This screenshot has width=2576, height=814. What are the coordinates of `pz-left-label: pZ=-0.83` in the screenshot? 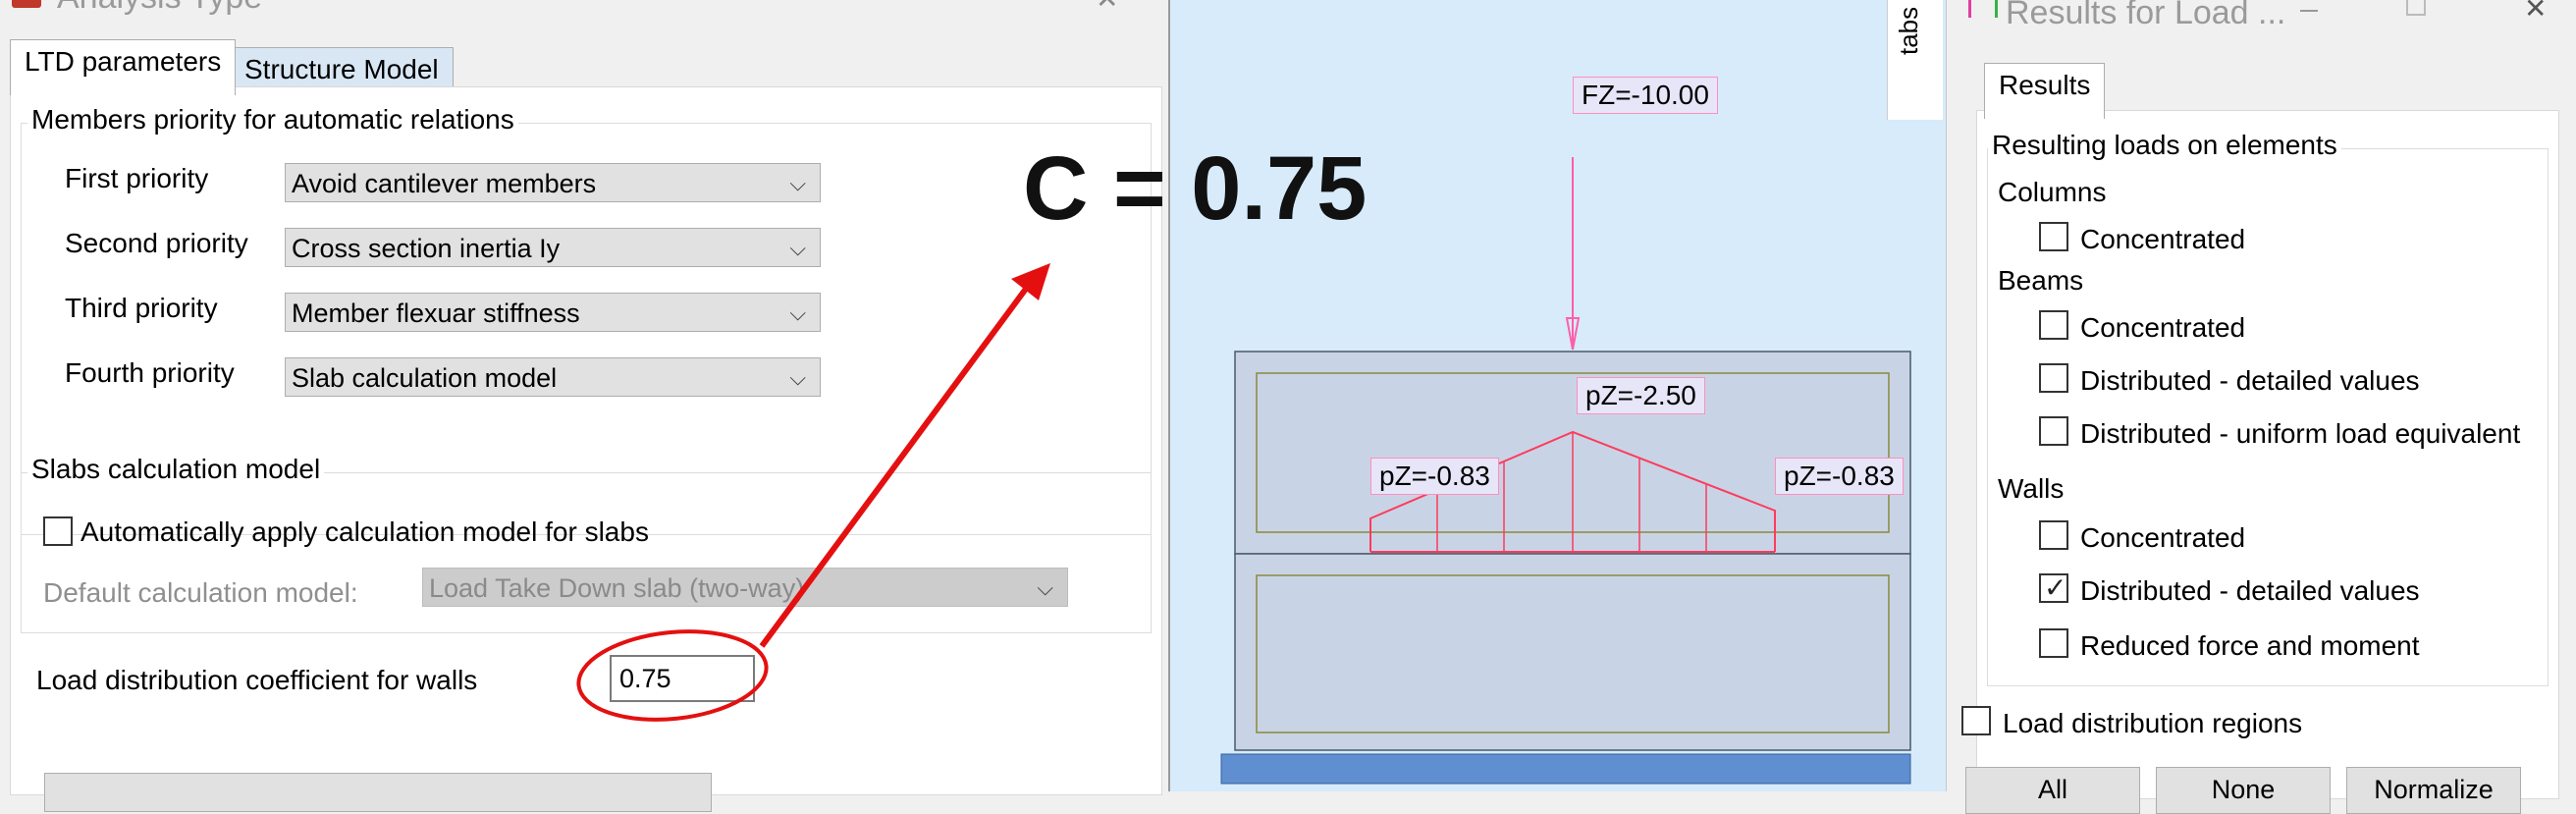 It's located at (1434, 477).